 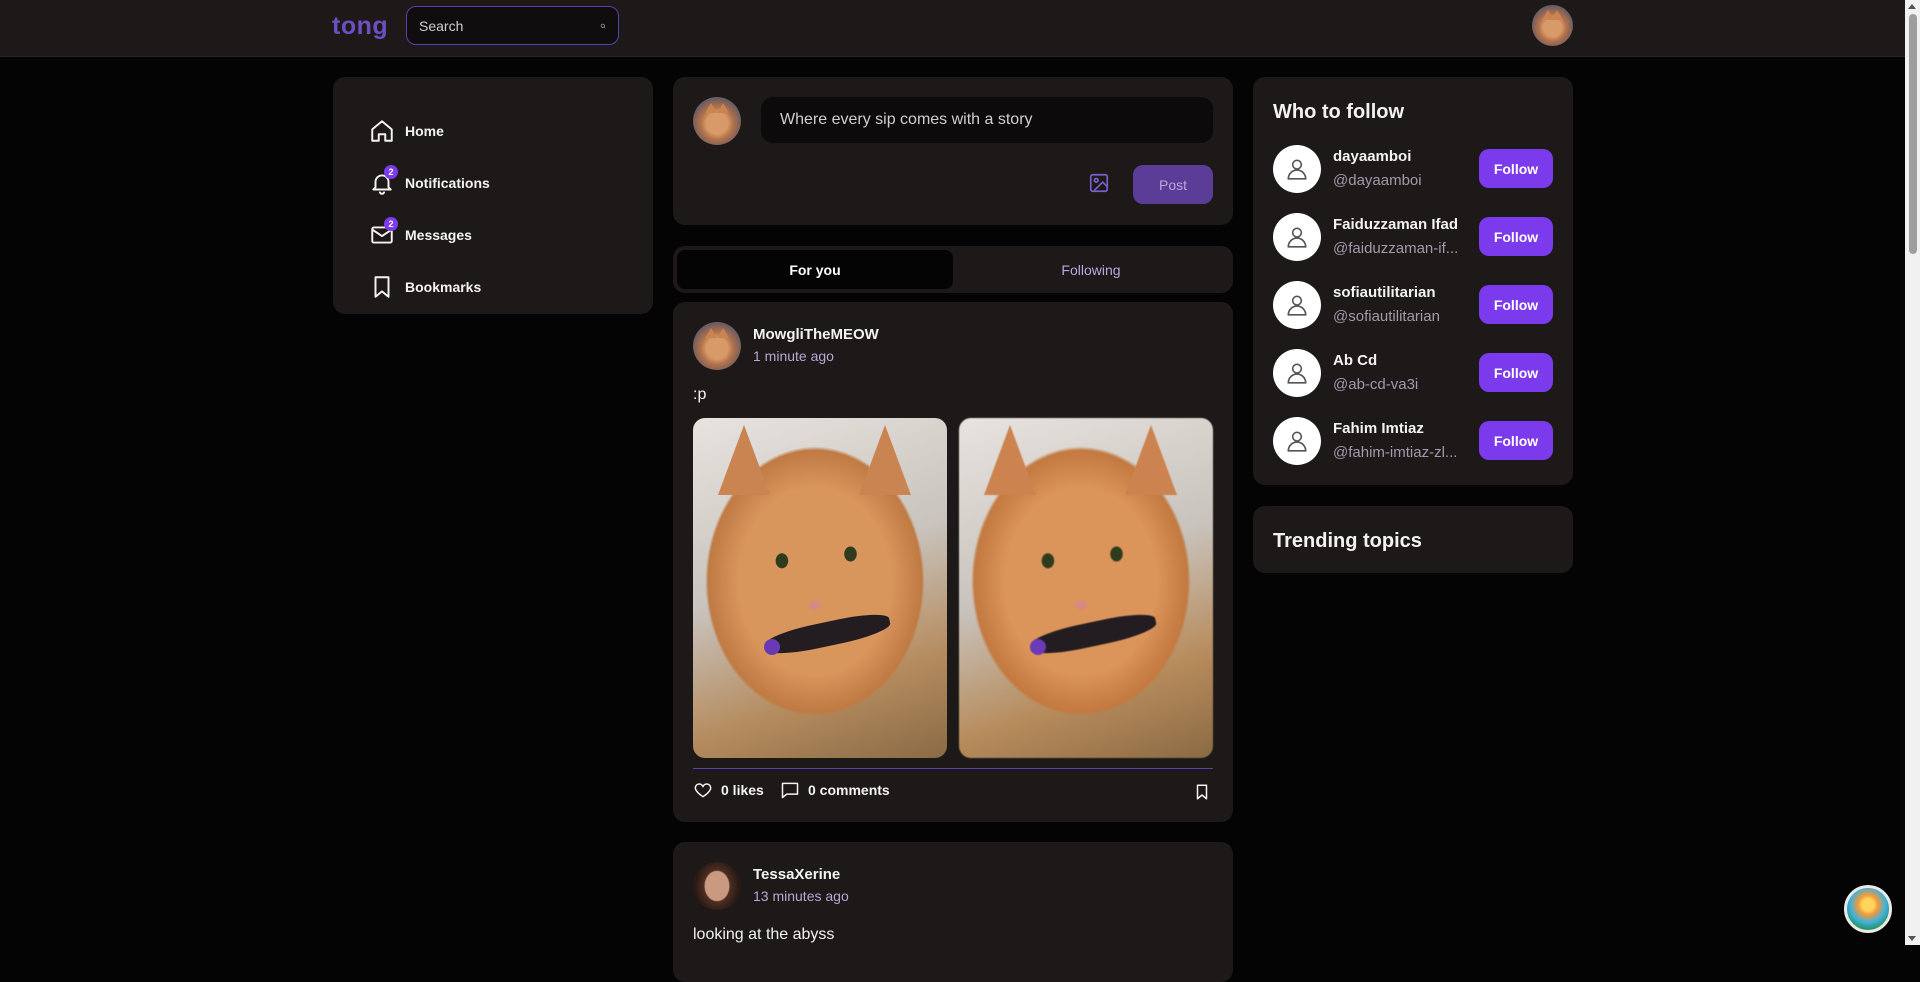 What do you see at coordinates (1400, 360) in the screenshot?
I see `follow-user-name: Ab Cd` at bounding box center [1400, 360].